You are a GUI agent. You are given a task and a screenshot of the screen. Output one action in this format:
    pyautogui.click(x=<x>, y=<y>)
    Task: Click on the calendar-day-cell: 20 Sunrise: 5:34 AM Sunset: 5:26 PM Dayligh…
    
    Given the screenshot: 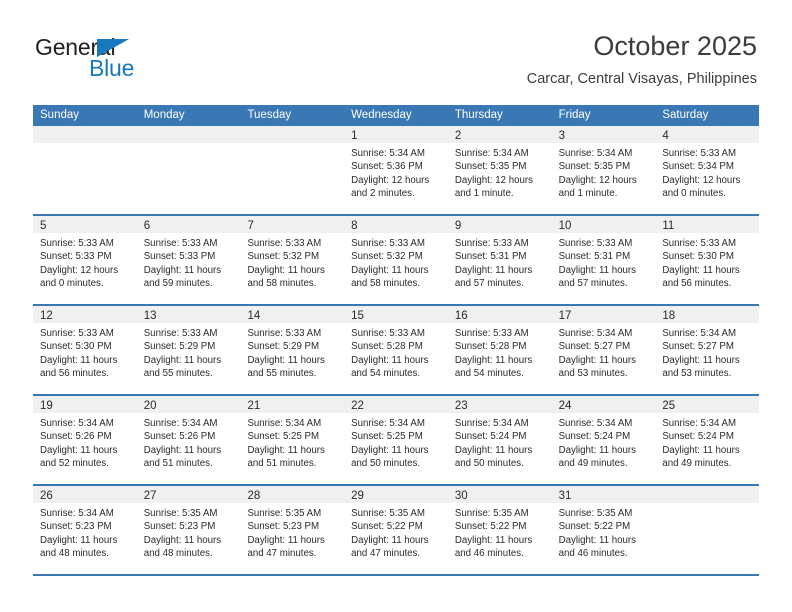 What is the action you would take?
    pyautogui.click(x=188, y=440)
    